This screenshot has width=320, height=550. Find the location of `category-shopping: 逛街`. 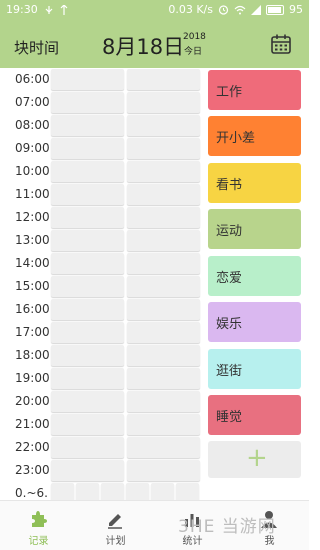

category-shopping: 逛街 is located at coordinates (254, 369).